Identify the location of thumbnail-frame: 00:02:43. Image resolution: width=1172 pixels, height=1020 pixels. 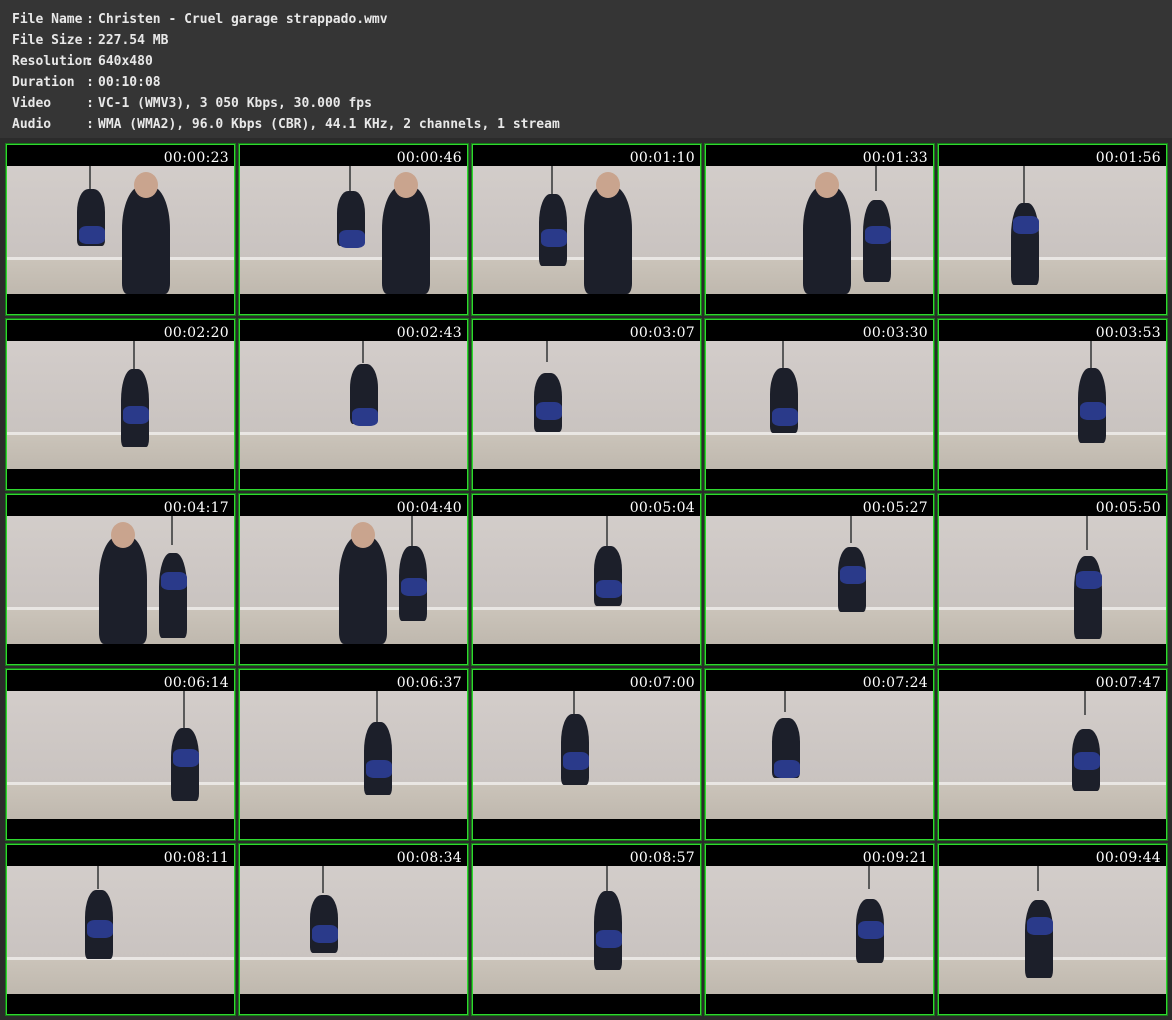
(353, 404).